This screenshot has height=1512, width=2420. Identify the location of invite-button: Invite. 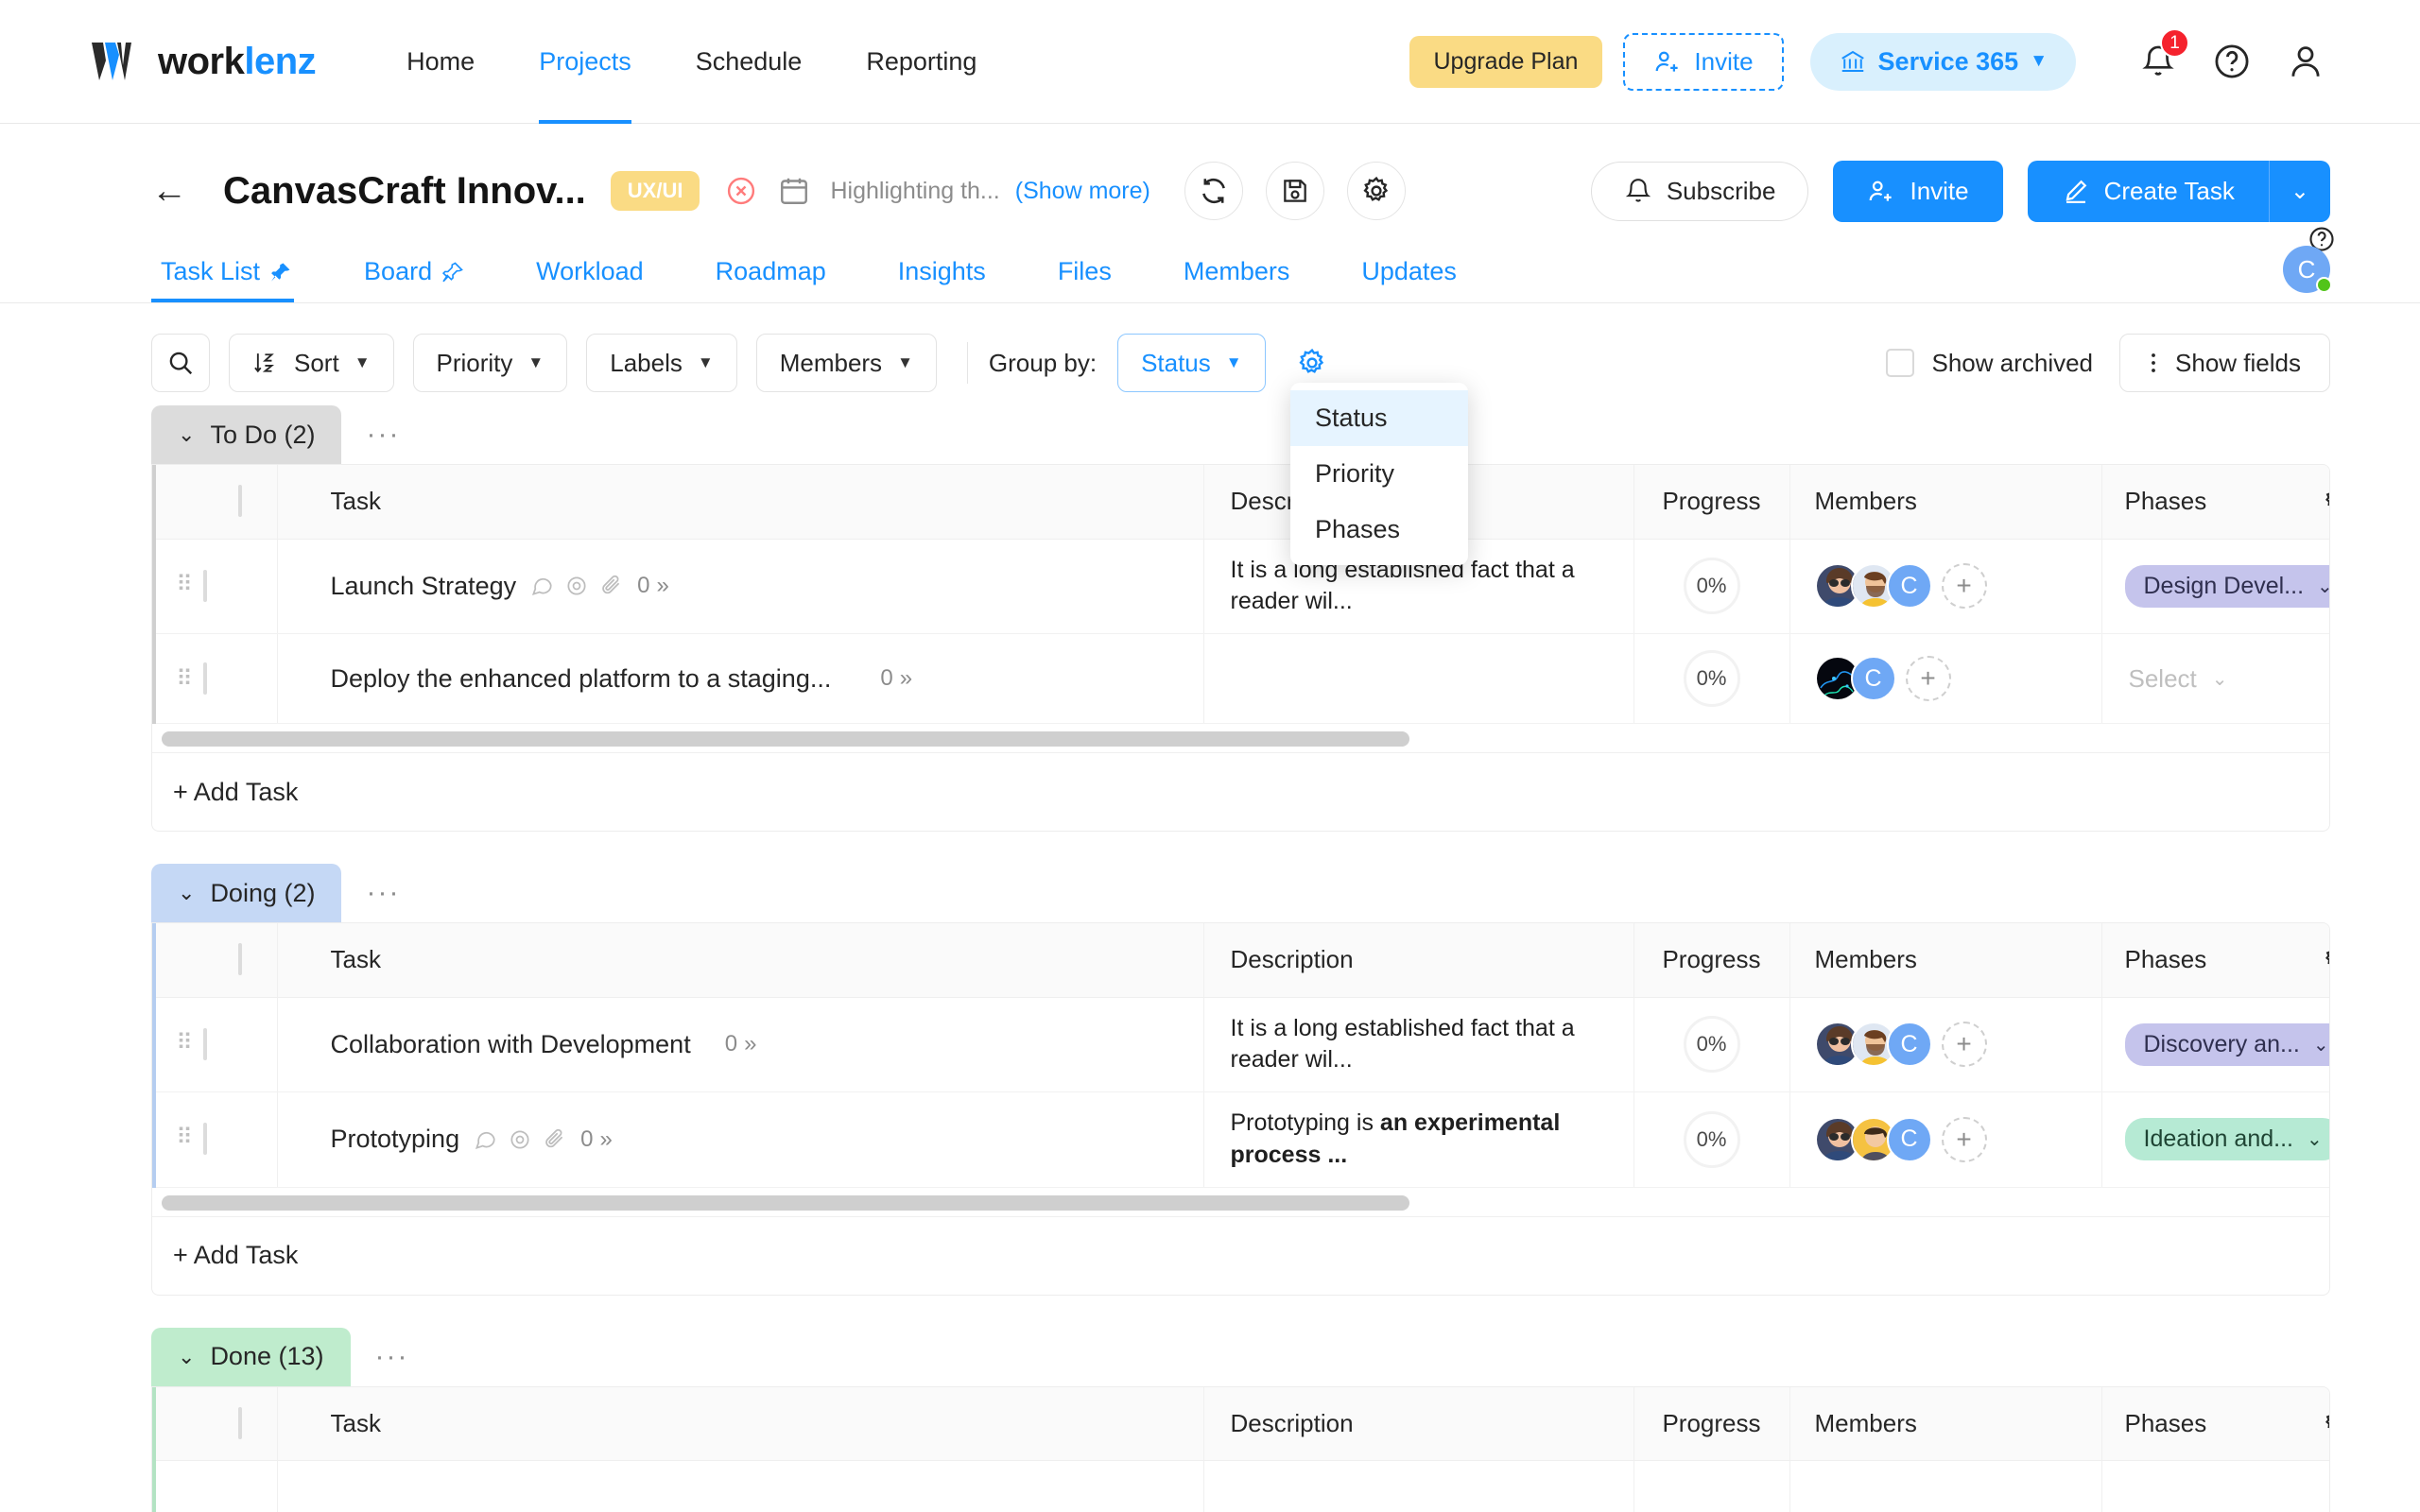
(1918, 191).